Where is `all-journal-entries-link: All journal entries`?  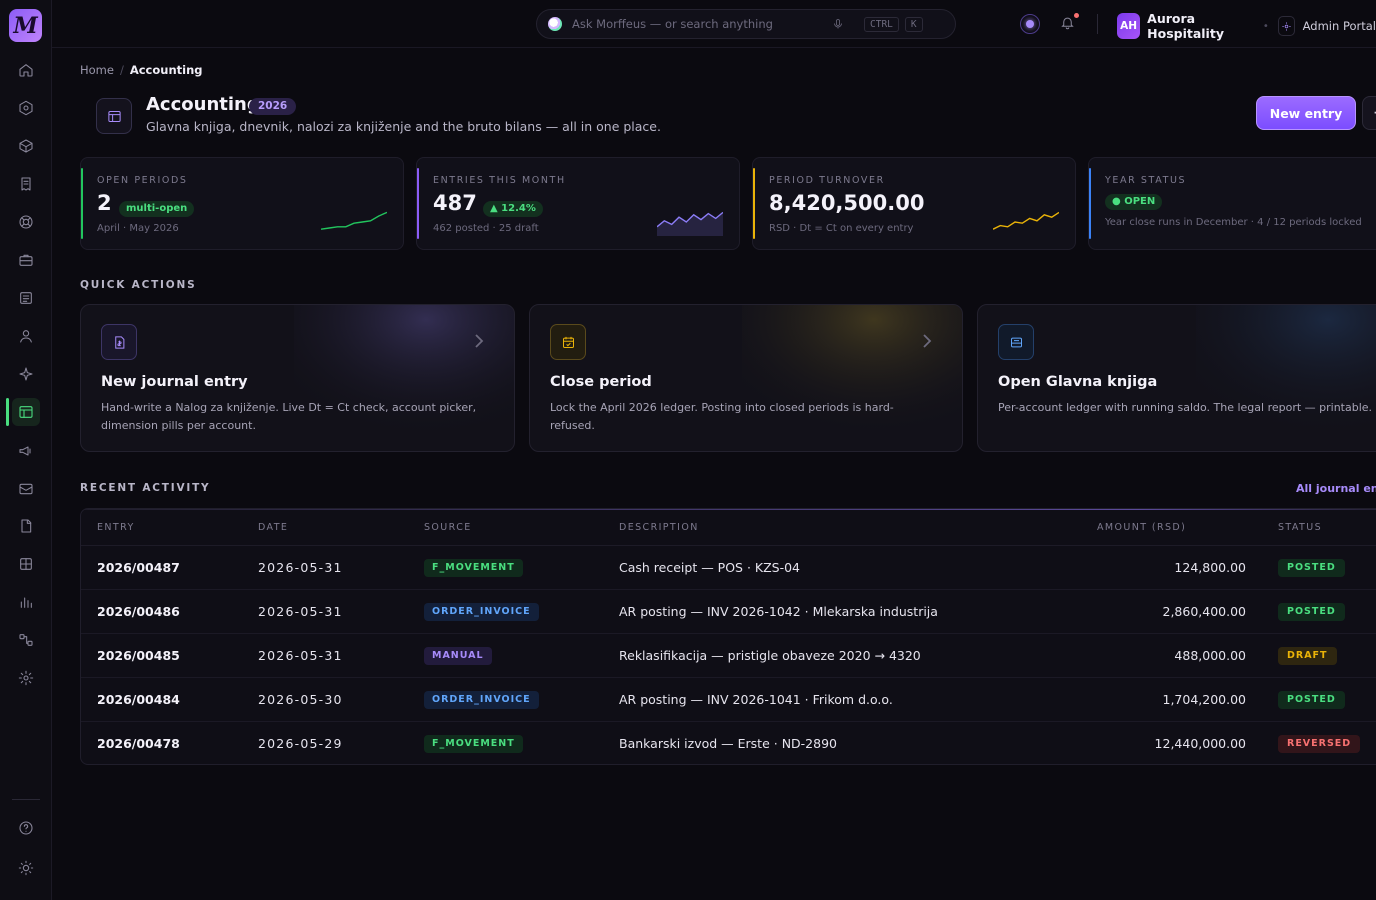
all-journal-entries-link: All journal entries is located at coordinates (1336, 488).